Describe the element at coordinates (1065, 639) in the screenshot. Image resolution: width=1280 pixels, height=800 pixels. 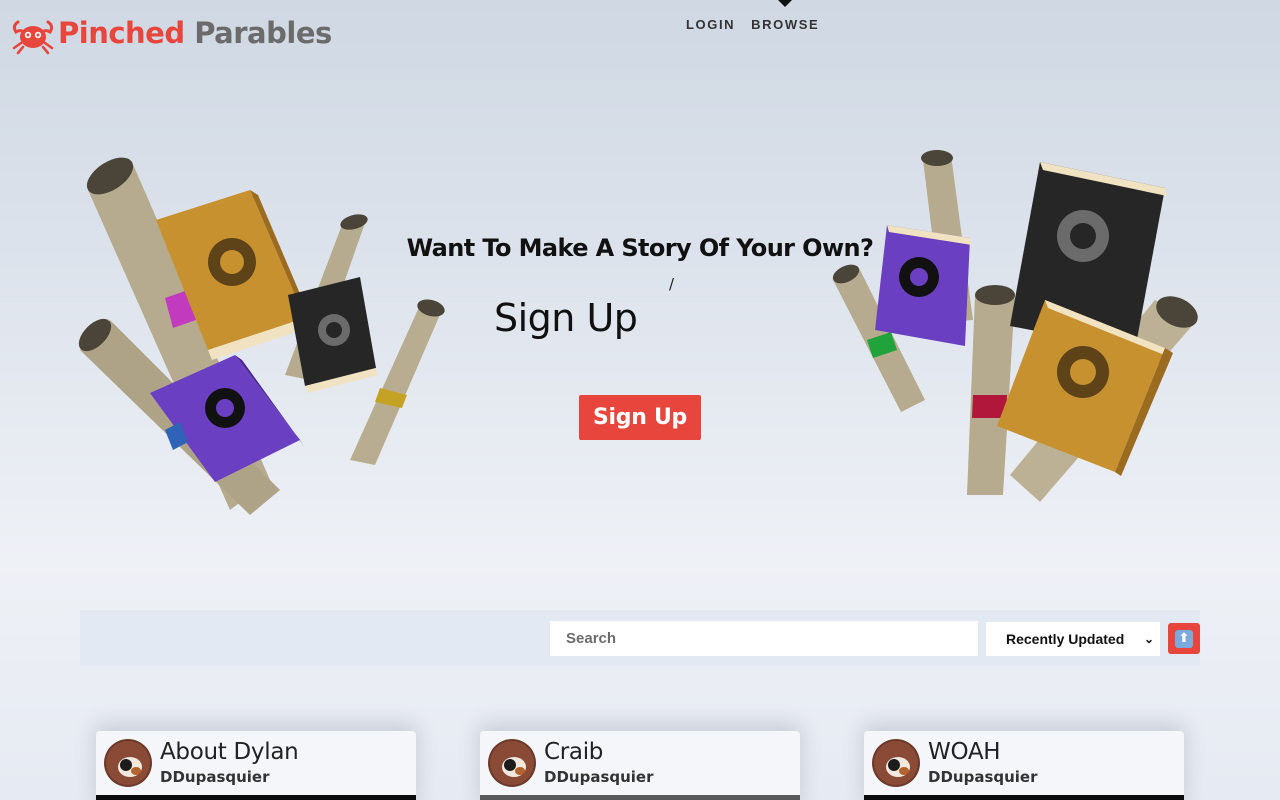
I see `sort-selected-value: Recently Updated` at that location.